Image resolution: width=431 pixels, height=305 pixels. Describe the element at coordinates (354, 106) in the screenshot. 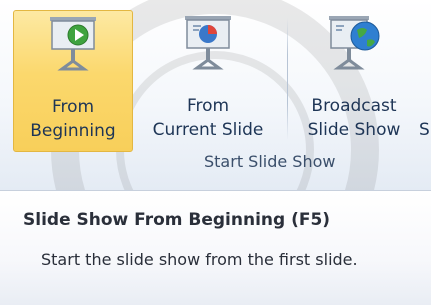

I see `broadcast-label-line1: Broadcast` at that location.